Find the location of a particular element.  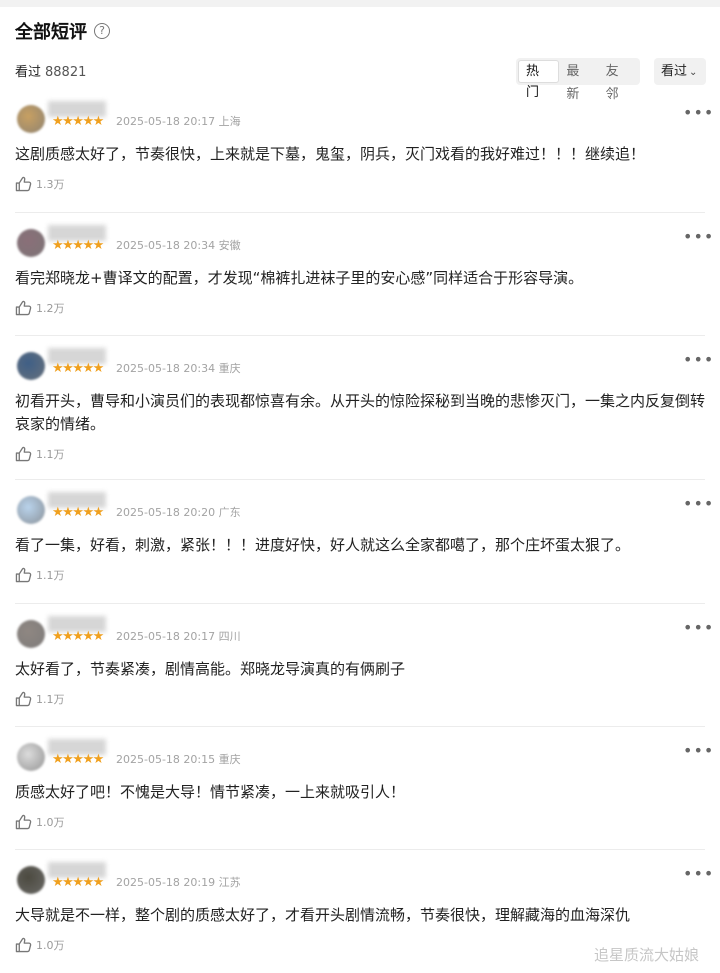

comment-meta: 2025-05-18 20:15 重庆 is located at coordinates (178, 760).